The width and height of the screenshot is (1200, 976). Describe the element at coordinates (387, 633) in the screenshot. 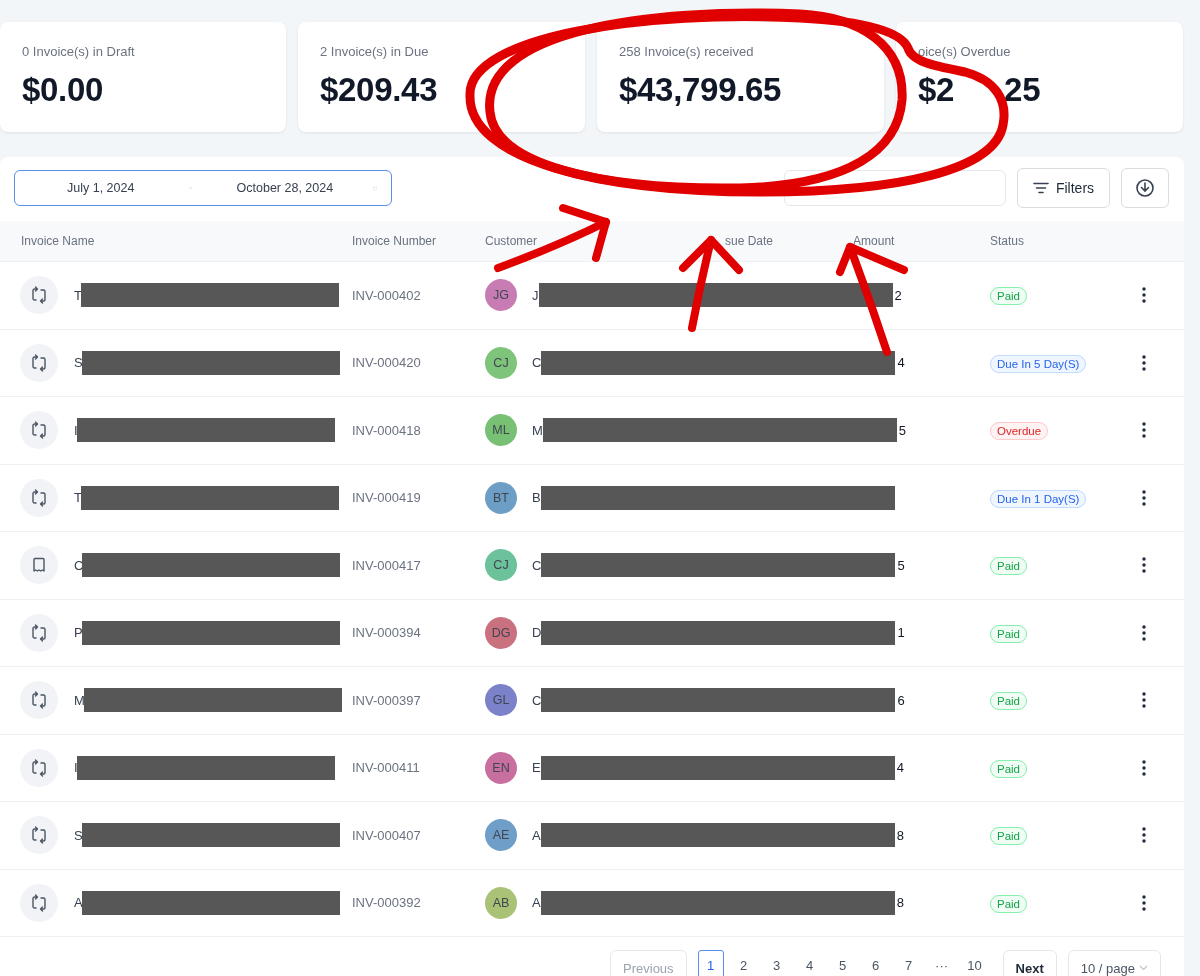

I see `invoice-number: INV-000394` at that location.